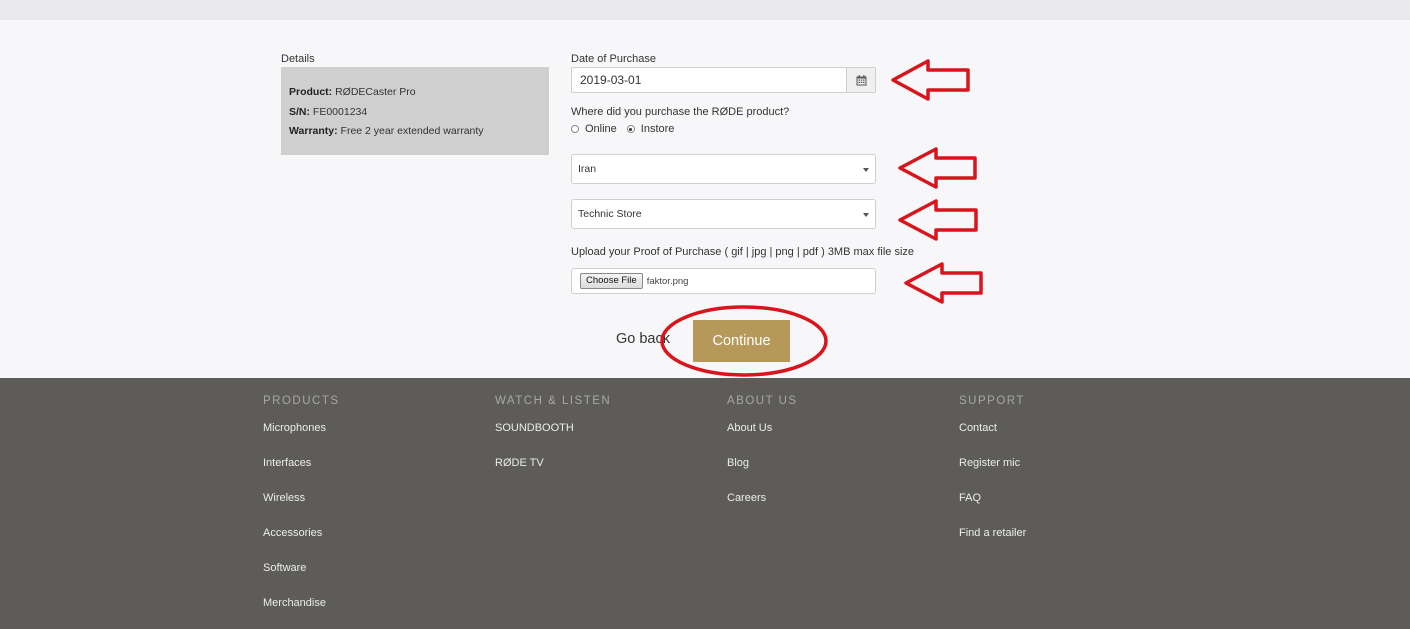 The width and height of the screenshot is (1410, 629). I want to click on date-value: 2019-03-01, so click(709, 80).